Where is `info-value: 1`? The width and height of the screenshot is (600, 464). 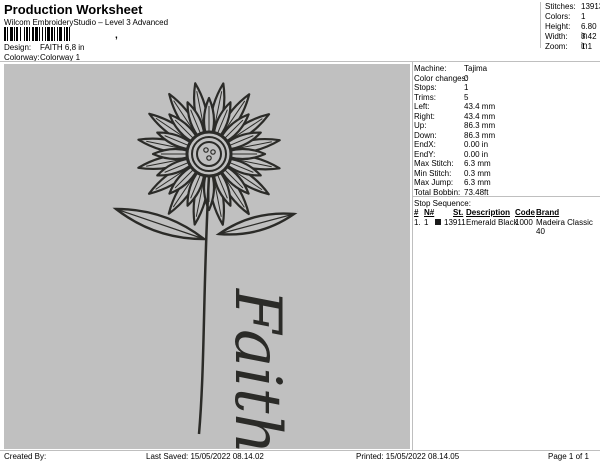 info-value: 1 is located at coordinates (466, 87).